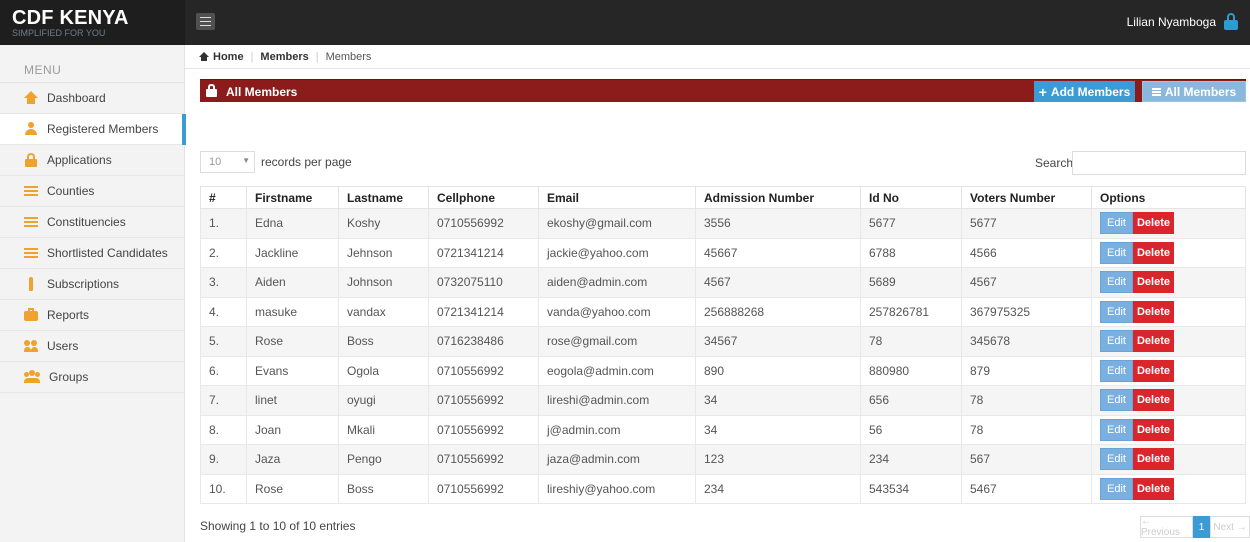 The height and width of the screenshot is (542, 1250). What do you see at coordinates (483, 400) in the screenshot?
I see `cellphone-cell: 0710556992` at bounding box center [483, 400].